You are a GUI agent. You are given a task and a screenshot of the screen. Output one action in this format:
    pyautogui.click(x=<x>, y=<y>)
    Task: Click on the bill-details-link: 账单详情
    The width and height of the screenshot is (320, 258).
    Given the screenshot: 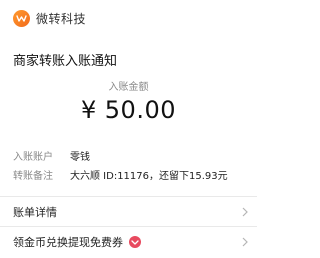 What is the action you would take?
    pyautogui.click(x=131, y=212)
    